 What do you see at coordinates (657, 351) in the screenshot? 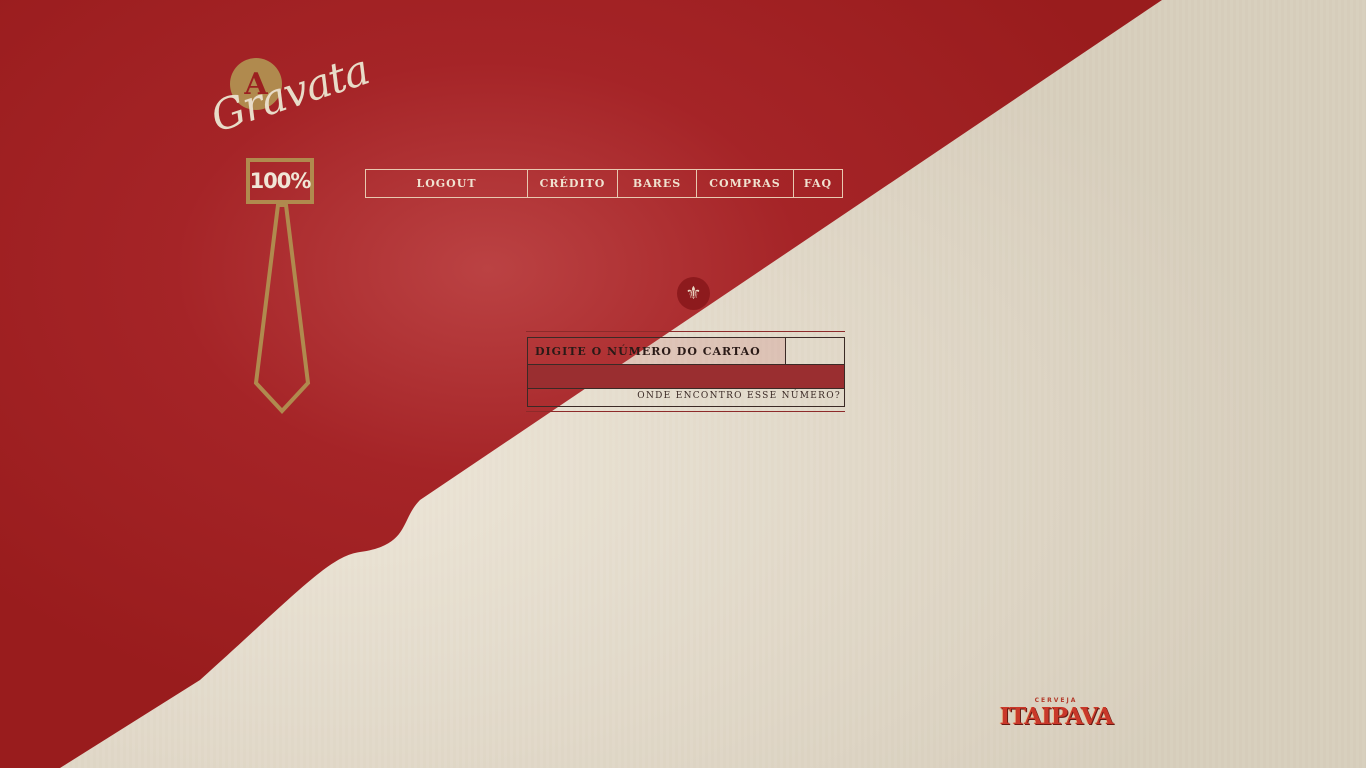
I see `card-number-label: DIGITE O NÚMERO DO CARTAO` at bounding box center [657, 351].